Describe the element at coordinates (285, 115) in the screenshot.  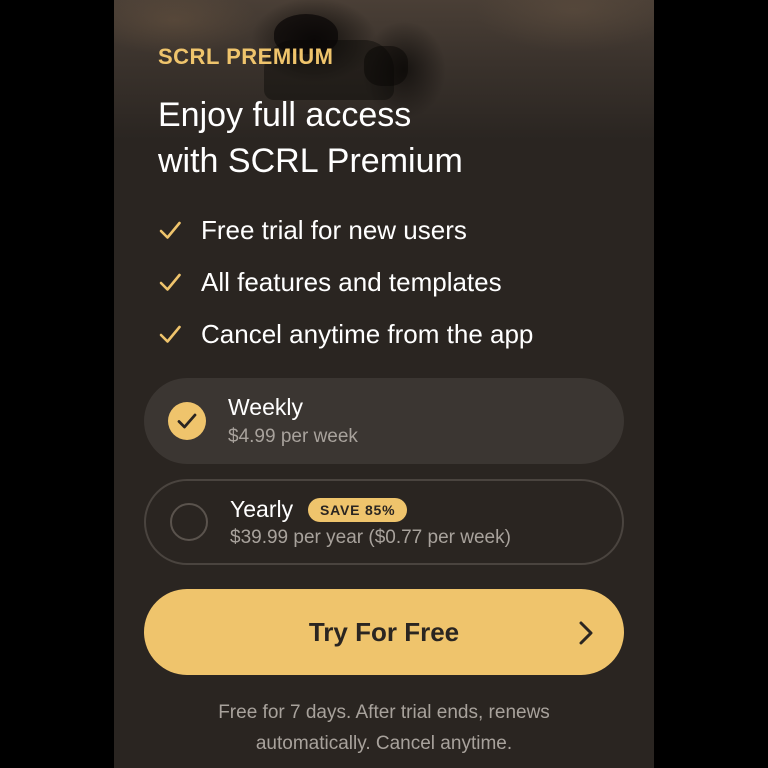
I see `title-line-1: Enjoy full access` at that location.